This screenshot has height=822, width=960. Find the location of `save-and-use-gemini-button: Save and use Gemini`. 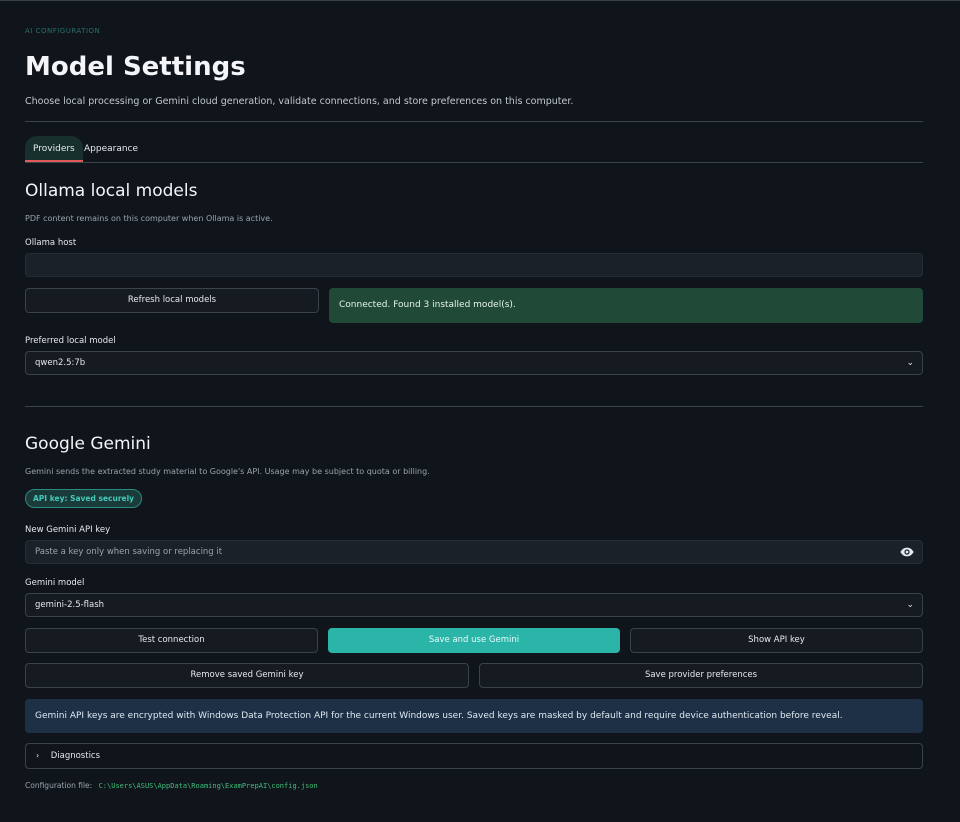

save-and-use-gemini-button: Save and use Gemini is located at coordinates (474, 640).